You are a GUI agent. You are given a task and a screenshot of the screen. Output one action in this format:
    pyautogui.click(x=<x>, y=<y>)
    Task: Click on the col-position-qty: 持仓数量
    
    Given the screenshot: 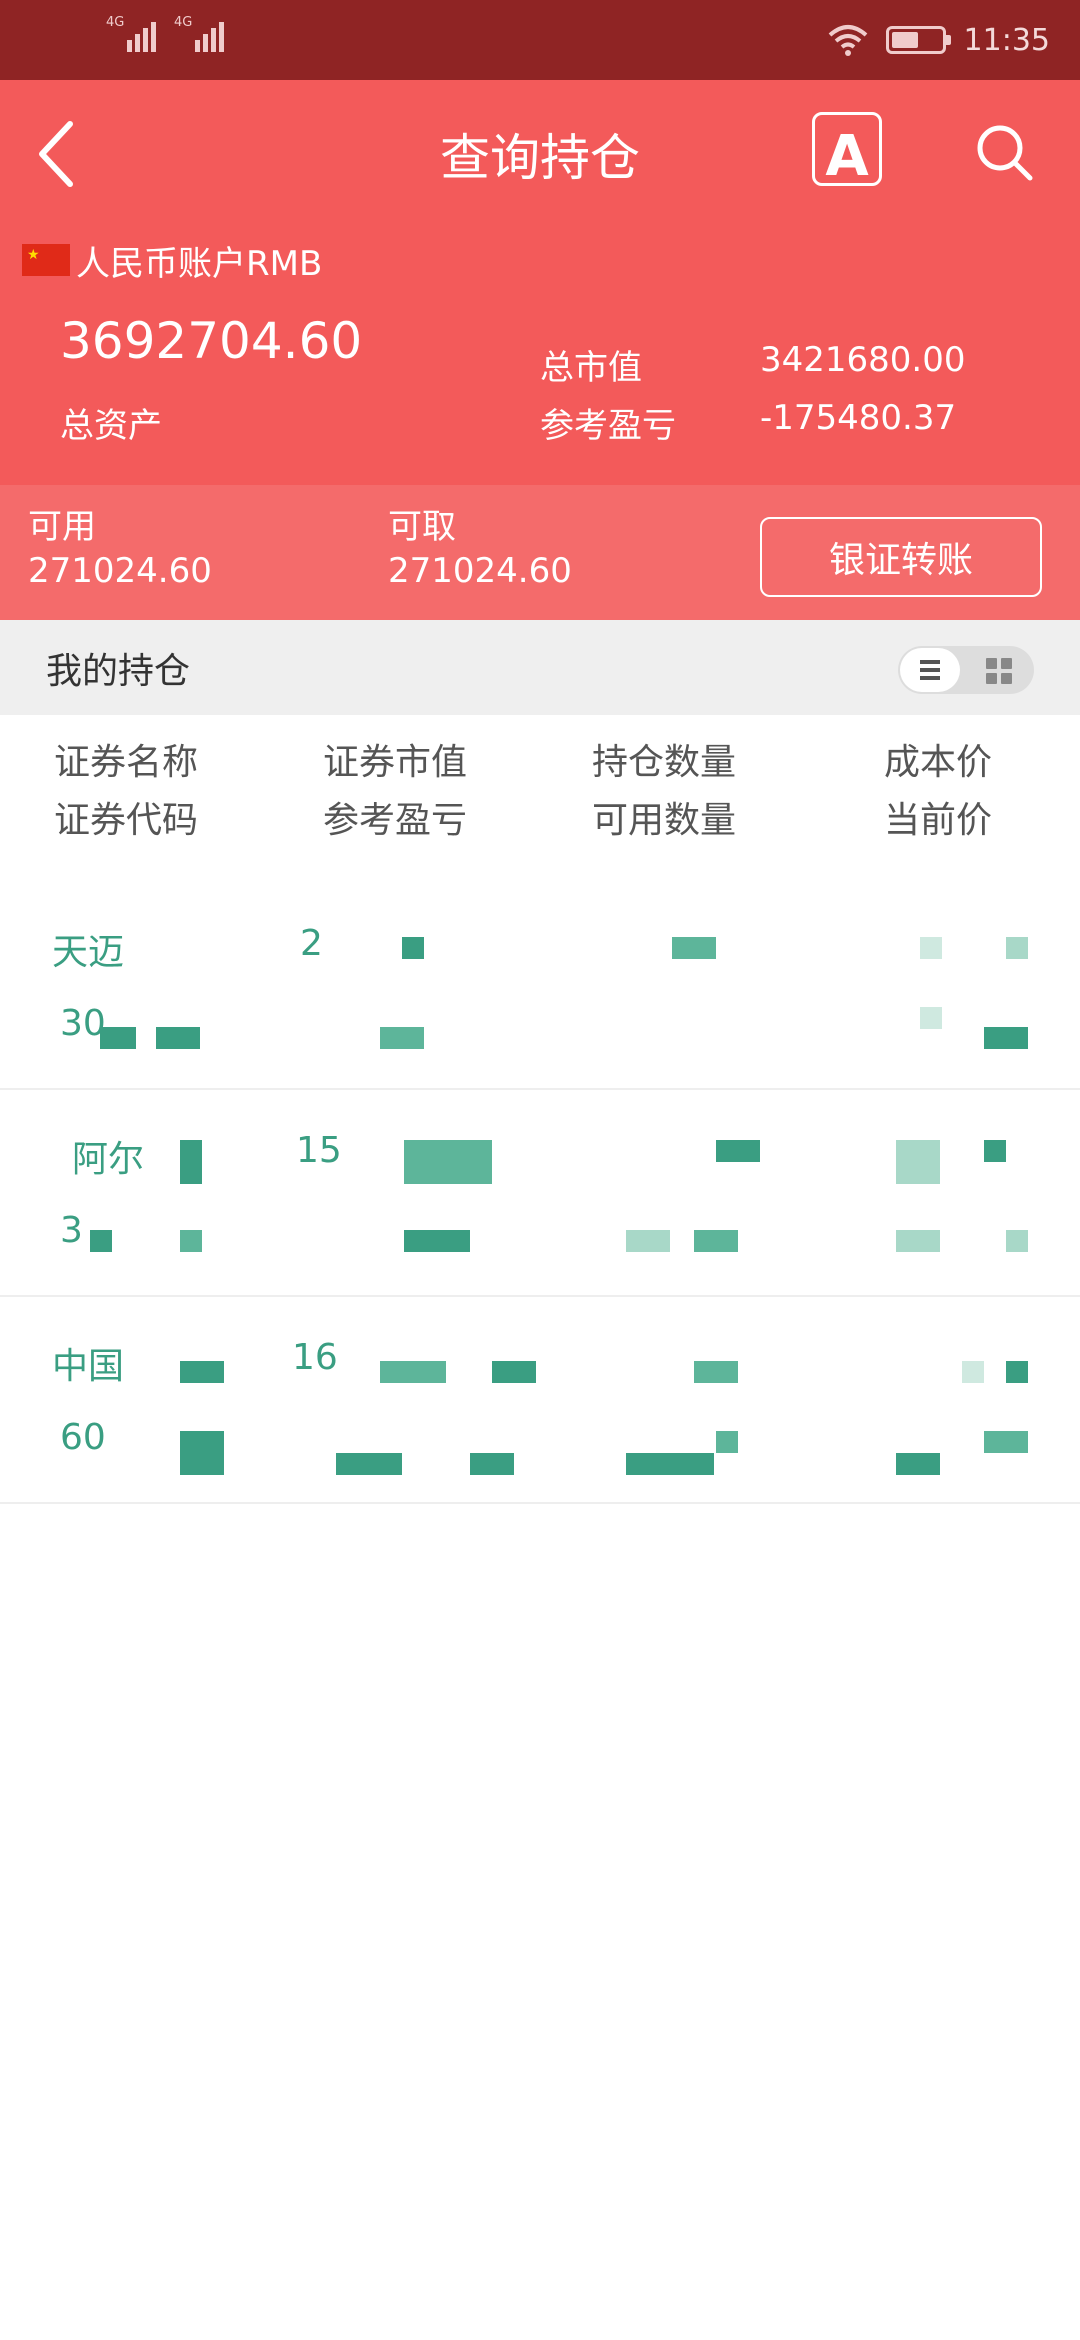 What is the action you would take?
    pyautogui.click(x=664, y=762)
    